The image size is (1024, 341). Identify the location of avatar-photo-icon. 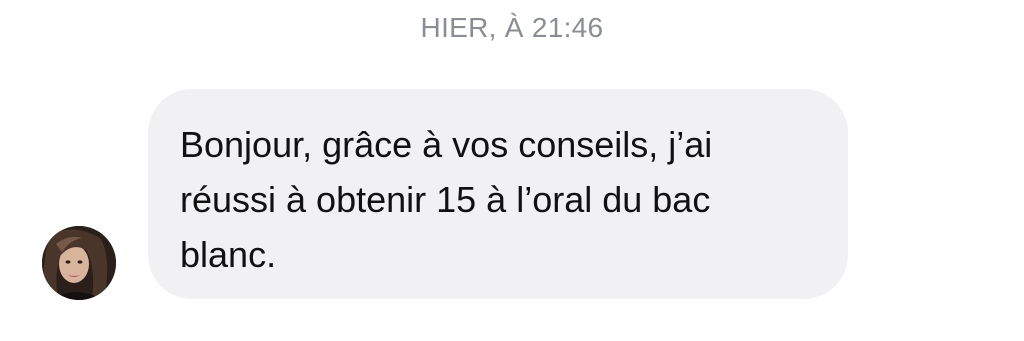
(79, 263).